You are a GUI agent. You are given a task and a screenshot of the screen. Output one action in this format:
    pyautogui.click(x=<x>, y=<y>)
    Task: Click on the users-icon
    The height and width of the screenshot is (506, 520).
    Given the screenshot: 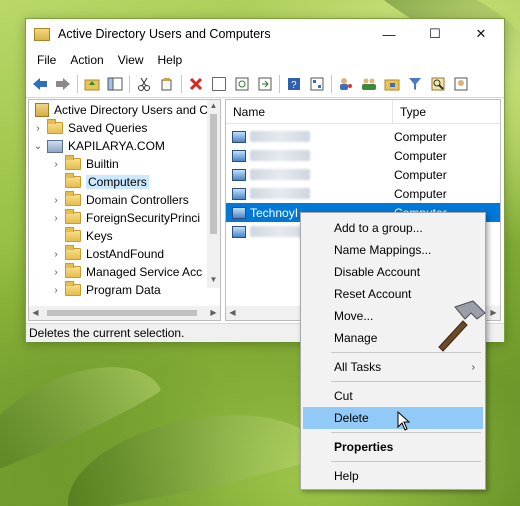 What is the action you would take?
    pyautogui.click(x=346, y=84)
    